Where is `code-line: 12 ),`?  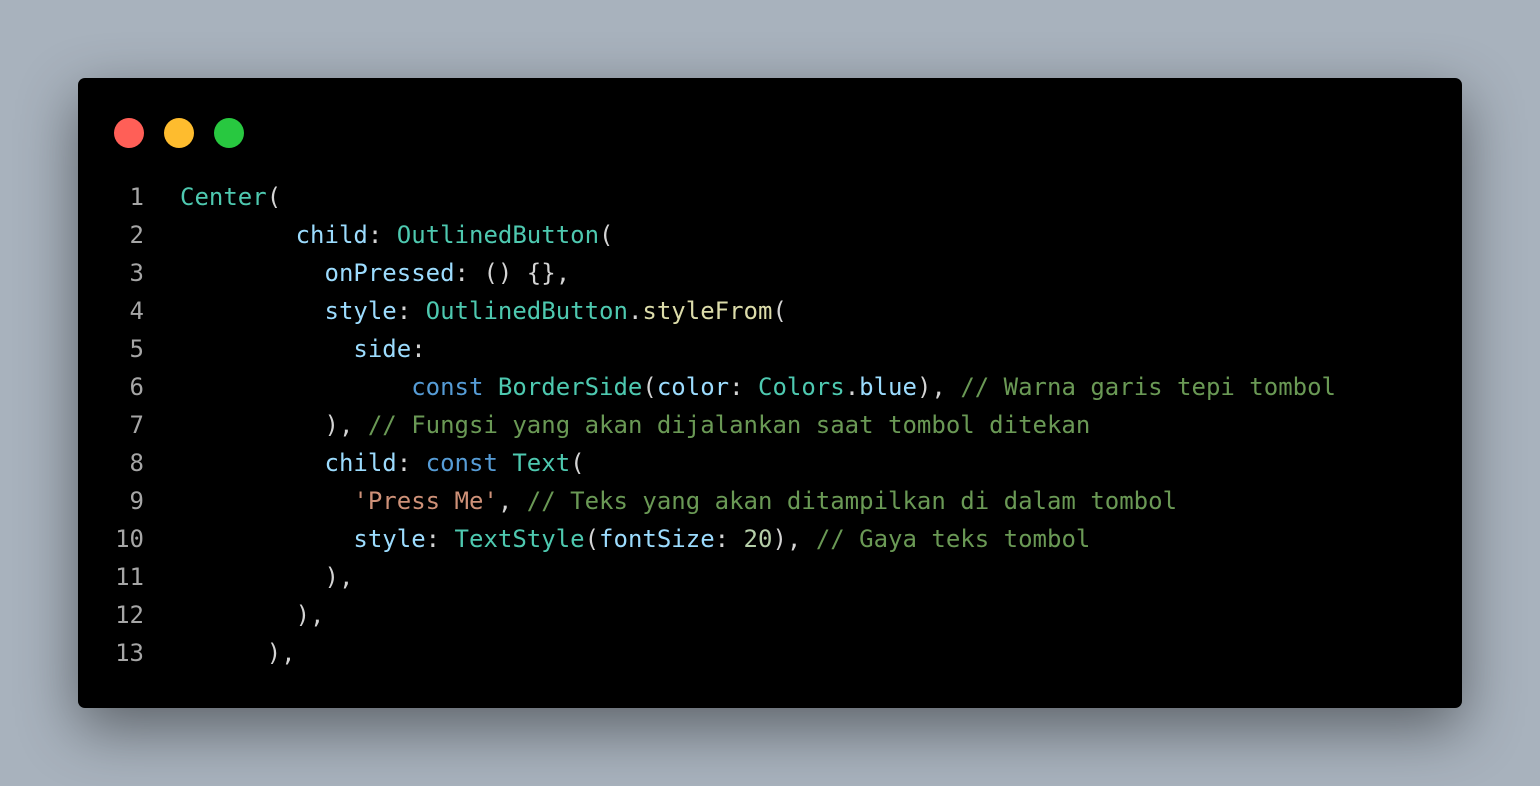 code-line: 12 ), is located at coordinates (770, 615).